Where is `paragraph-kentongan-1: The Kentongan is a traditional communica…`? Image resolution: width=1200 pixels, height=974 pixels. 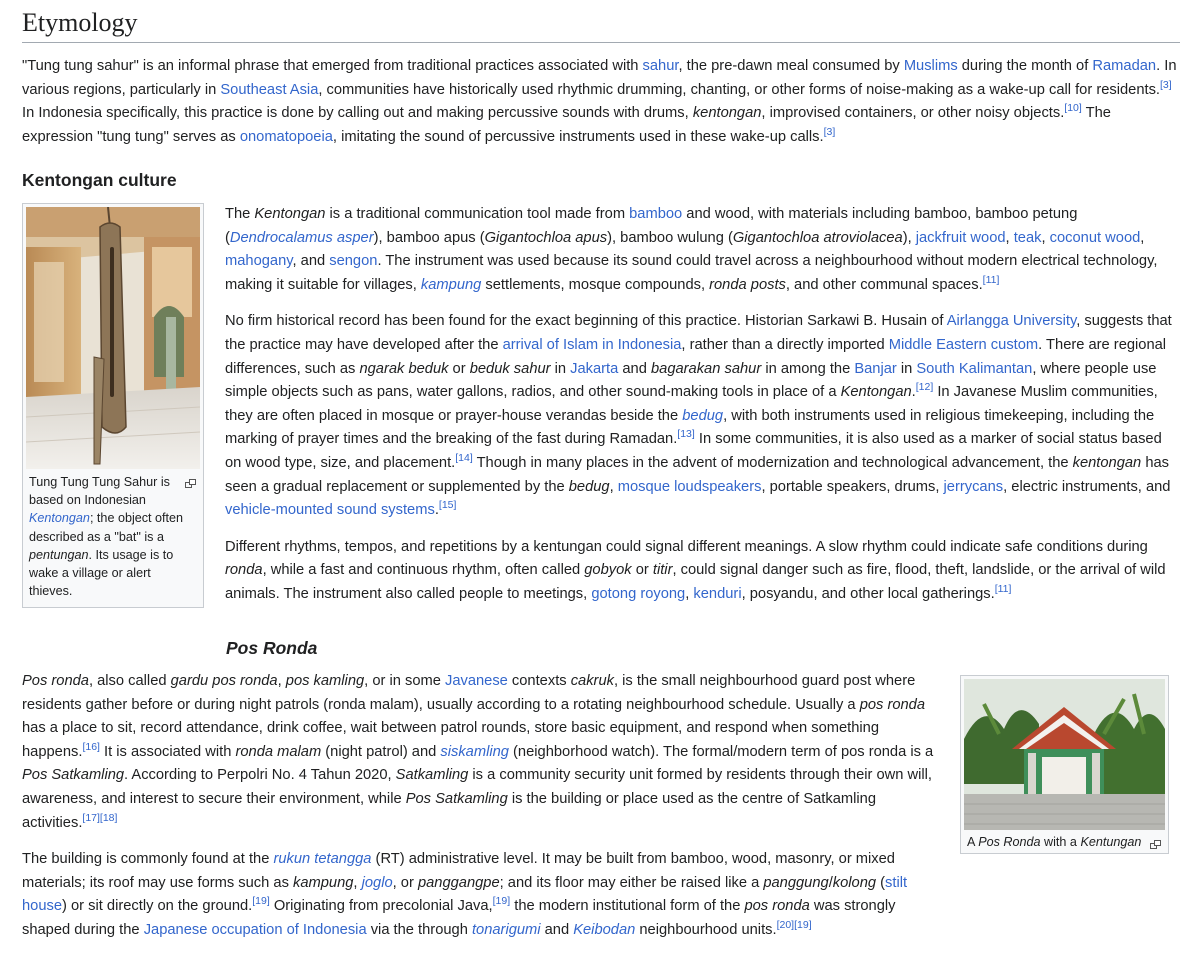 paragraph-kentongan-1: The Kentongan is a traditional communica… is located at coordinates (701, 250).